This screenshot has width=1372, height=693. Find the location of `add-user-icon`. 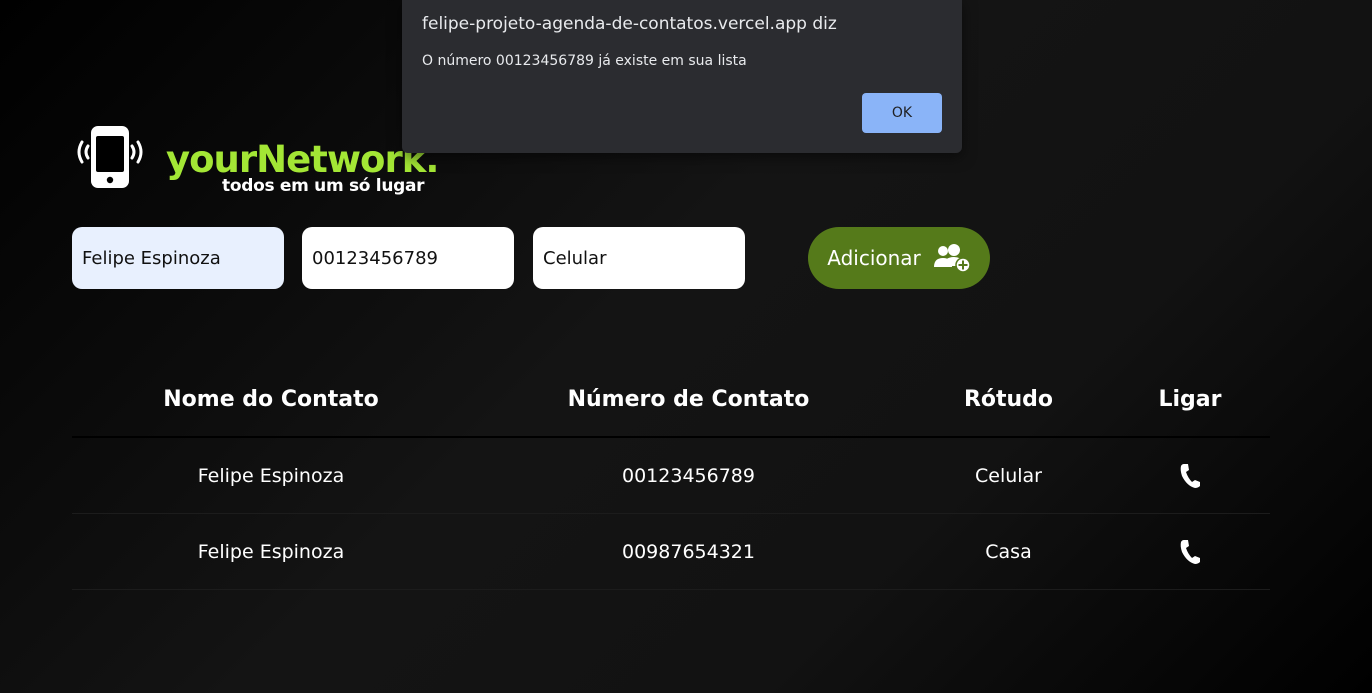

add-user-icon is located at coordinates (952, 258).